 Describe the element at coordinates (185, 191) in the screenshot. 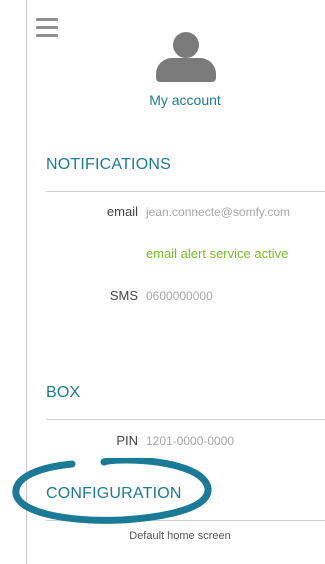

I see `notifications-divider` at that location.